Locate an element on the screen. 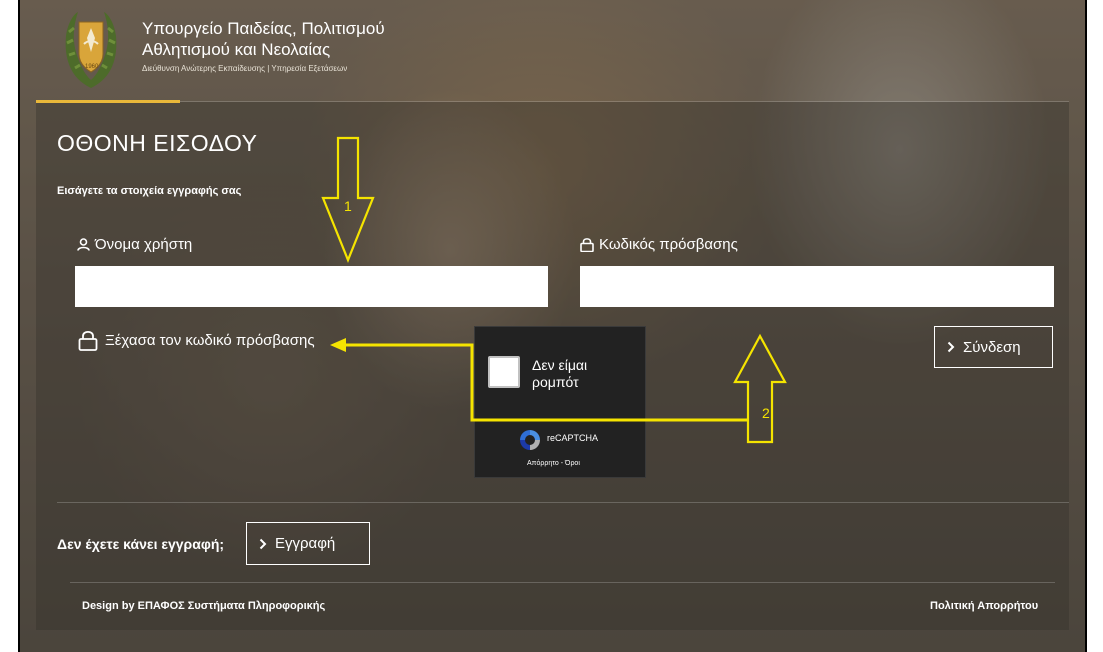 The image size is (1103, 652). annotation-marker-1: 1 is located at coordinates (348, 206).